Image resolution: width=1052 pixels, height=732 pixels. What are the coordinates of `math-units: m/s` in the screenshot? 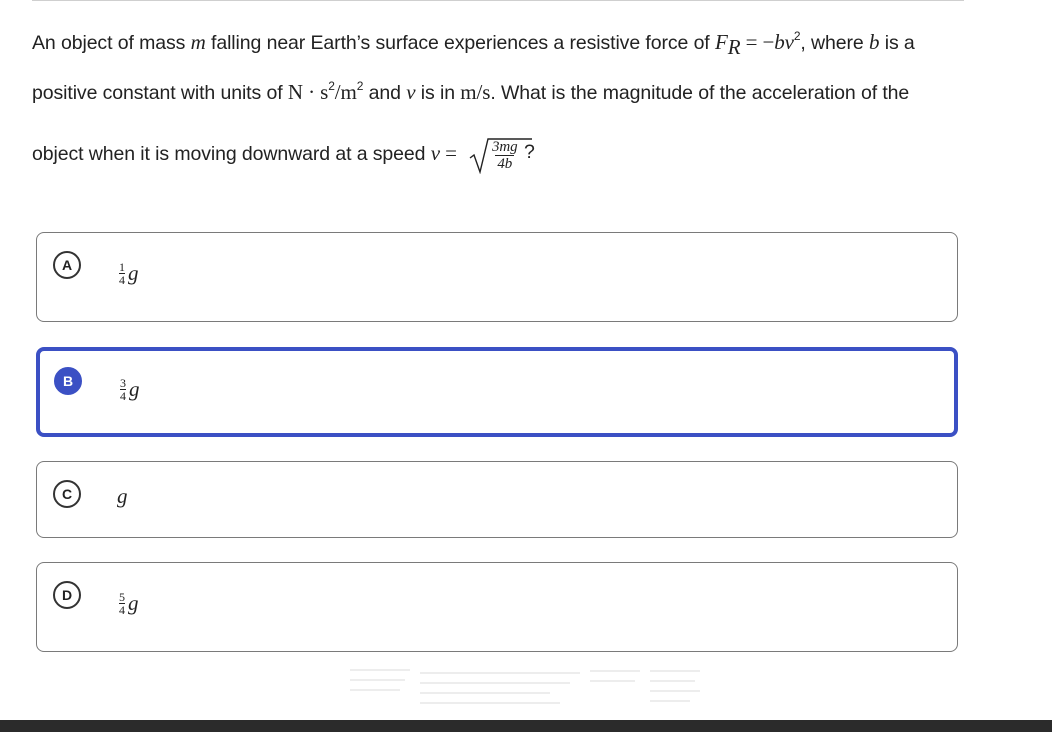 It's located at (475, 92).